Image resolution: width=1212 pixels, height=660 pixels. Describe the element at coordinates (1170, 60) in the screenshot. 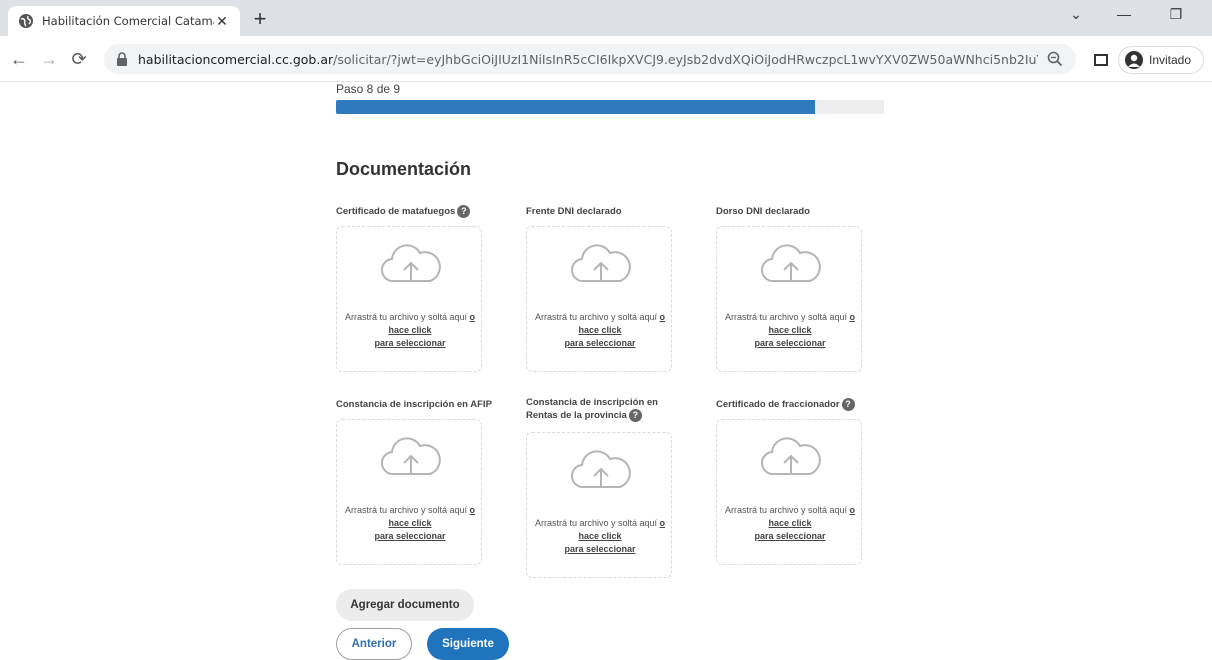

I see `profile-label: Invitado` at that location.